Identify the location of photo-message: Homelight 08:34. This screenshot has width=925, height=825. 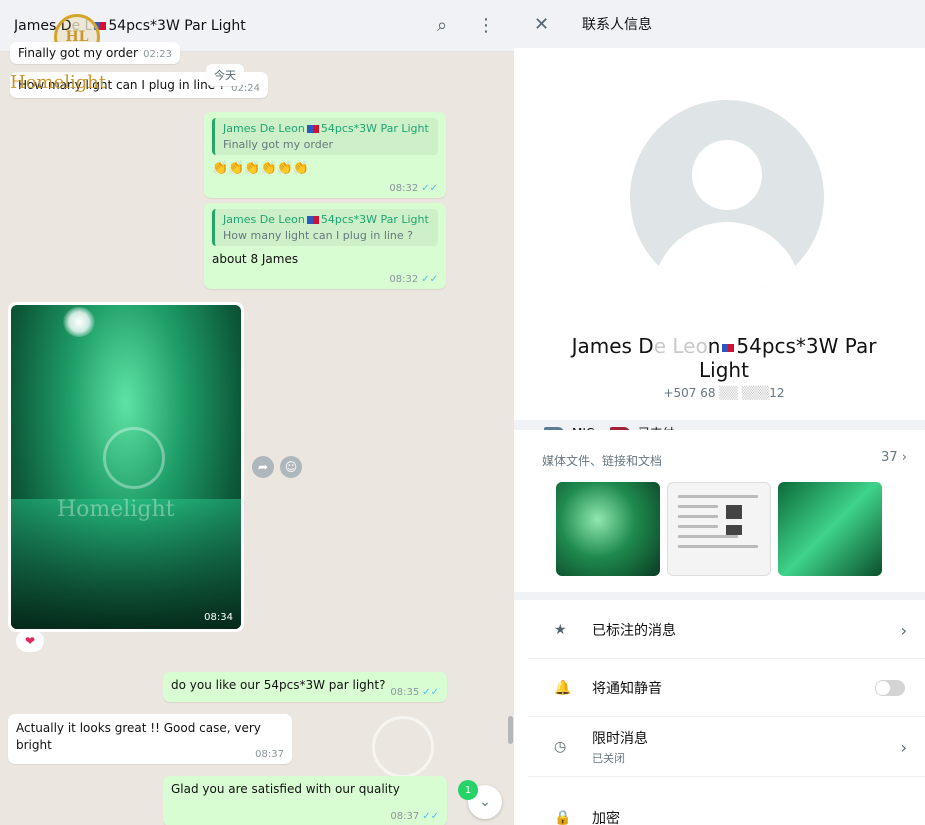
(126, 467).